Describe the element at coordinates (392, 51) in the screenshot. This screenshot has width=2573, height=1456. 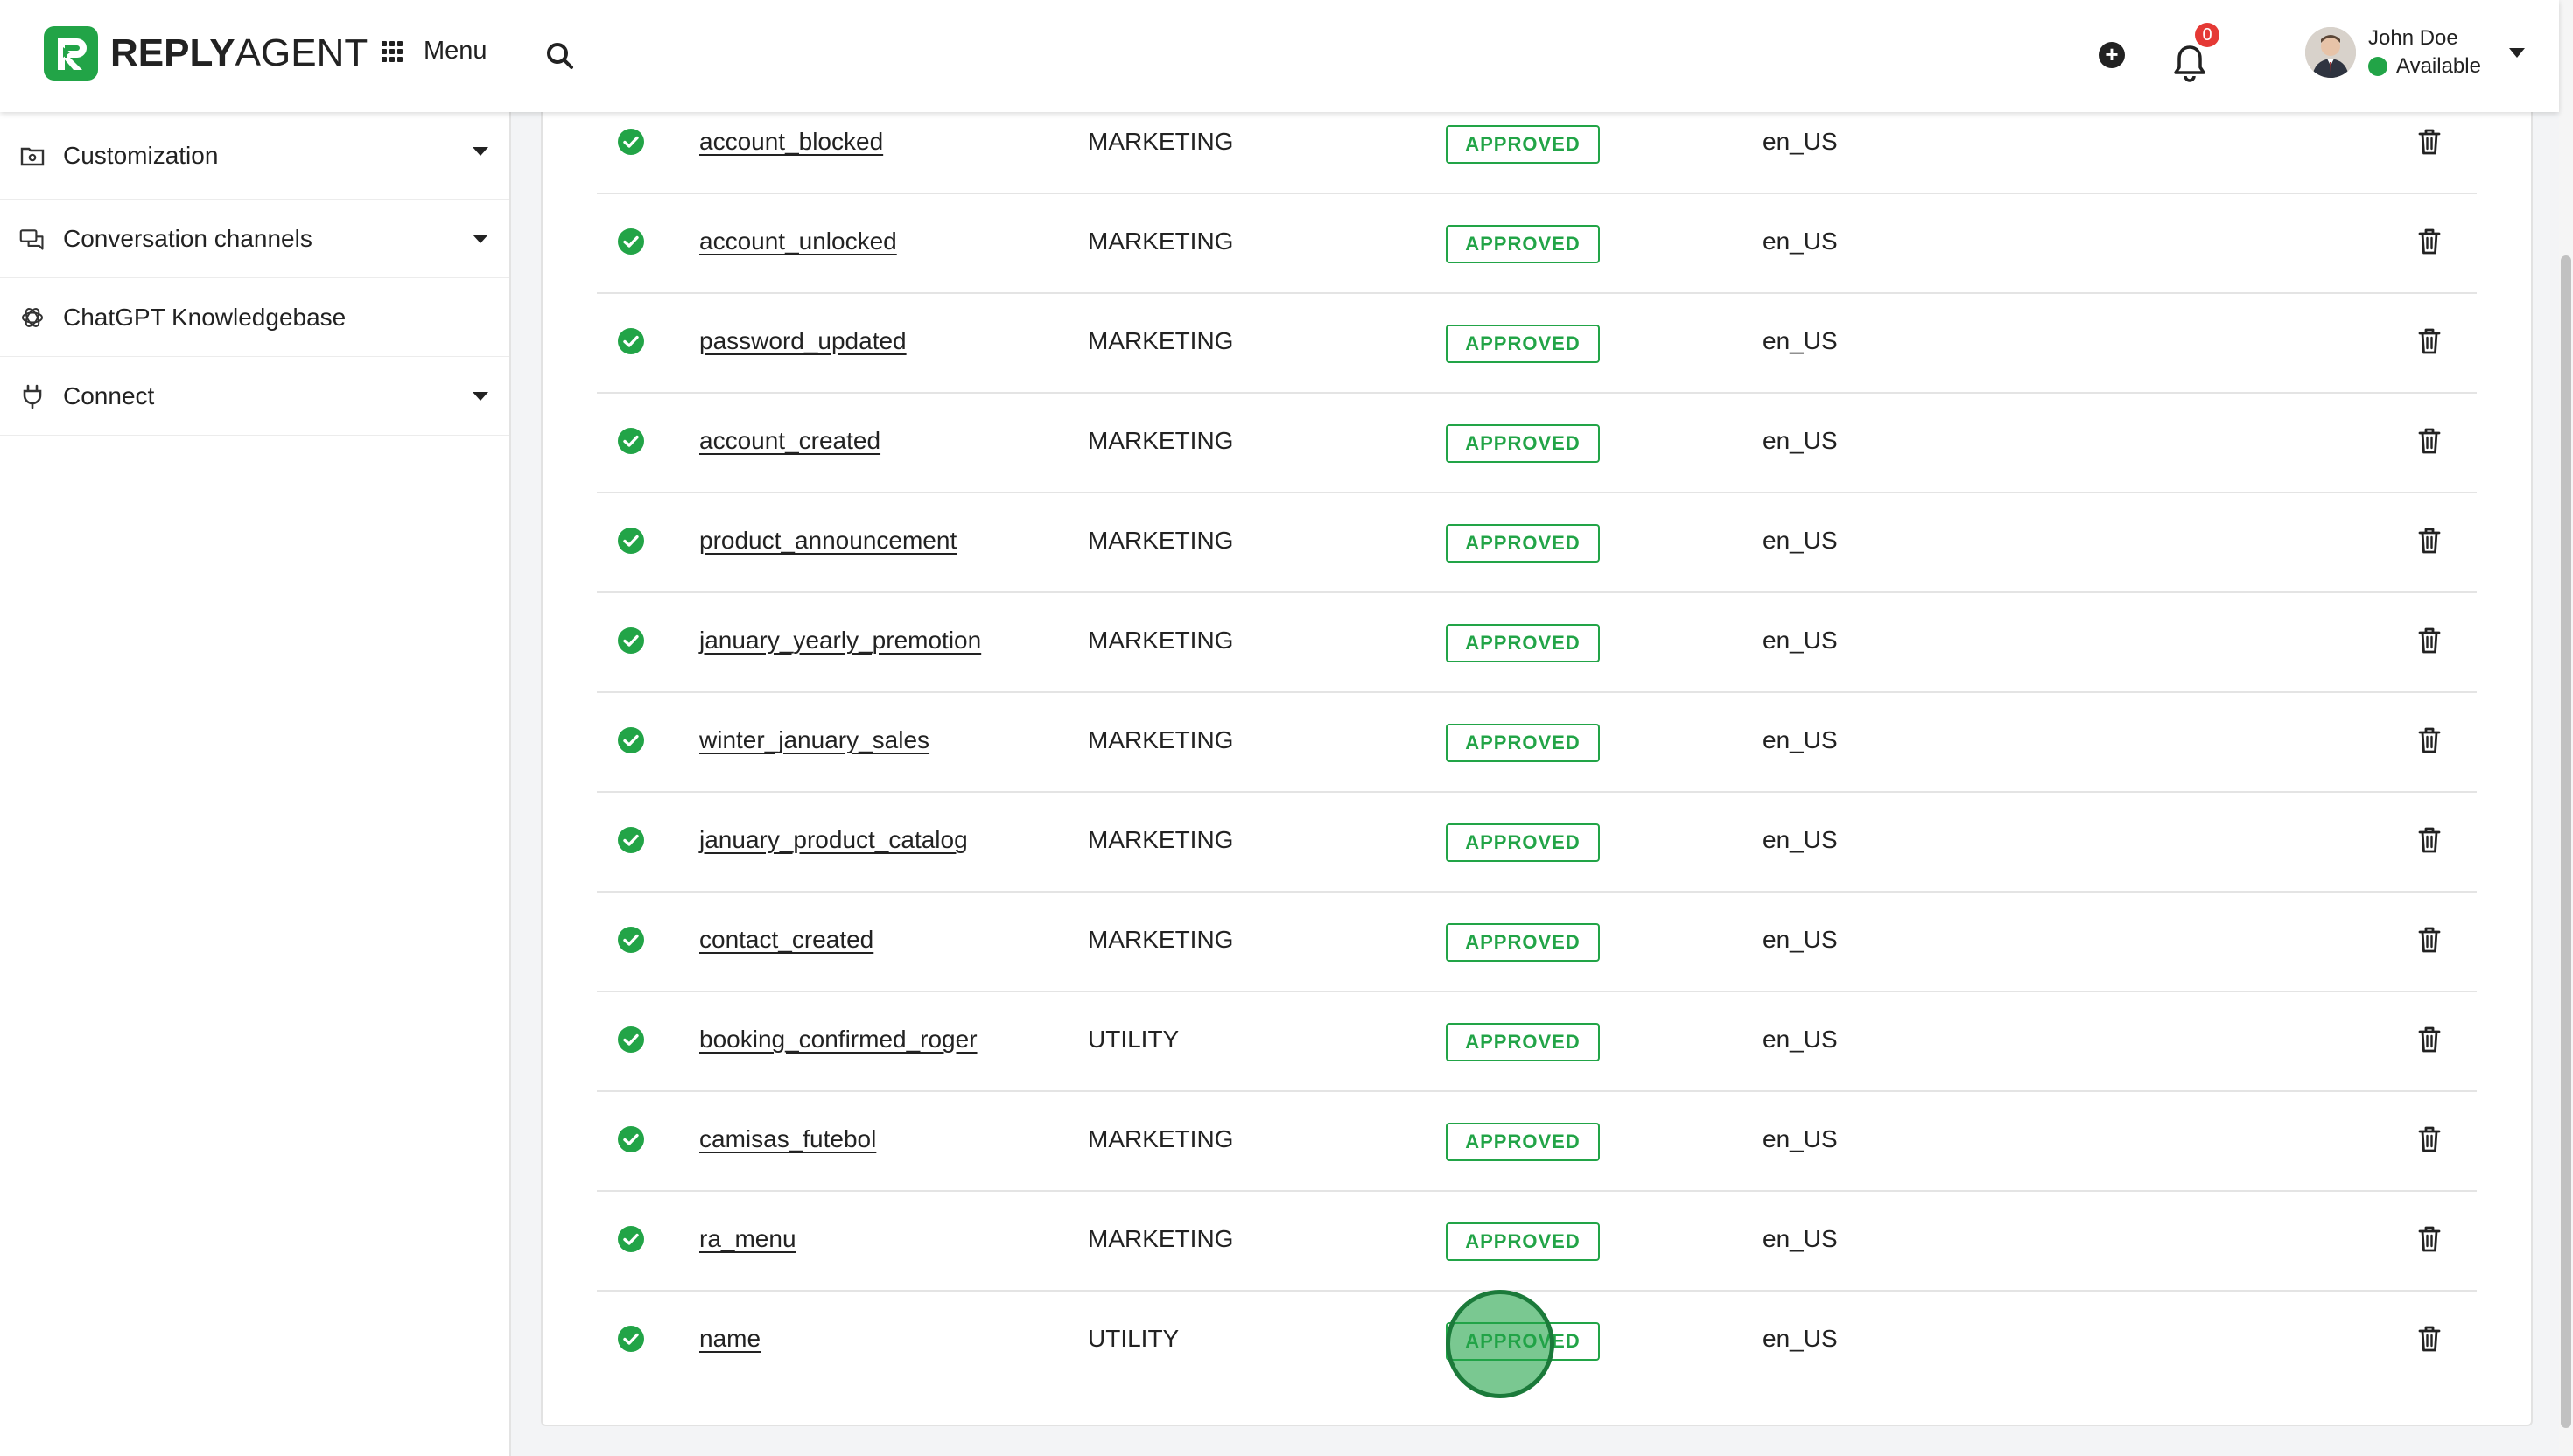
I see `grid-icon` at that location.